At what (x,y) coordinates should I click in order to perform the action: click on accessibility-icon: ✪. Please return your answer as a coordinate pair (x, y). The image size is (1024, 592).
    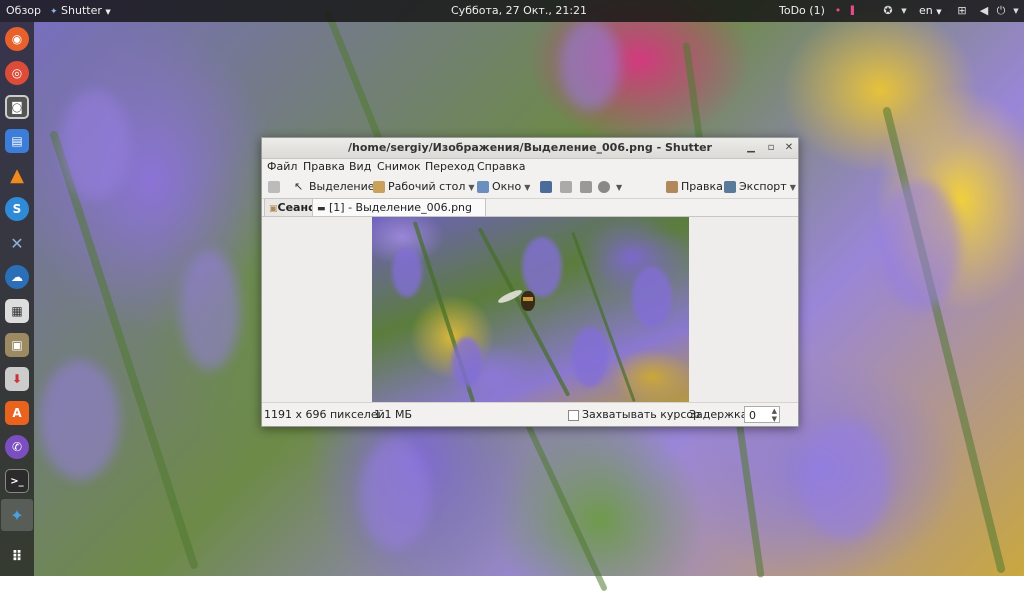
    Looking at the image, I should click on (888, 11).